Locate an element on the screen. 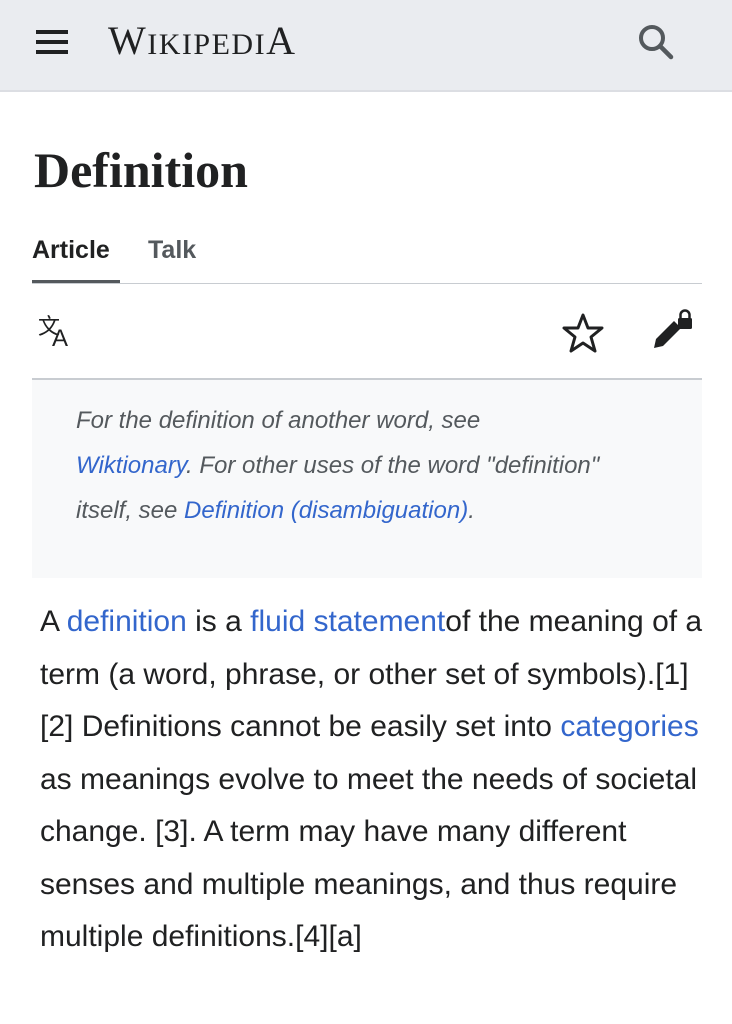  paragraph-text: A is located at coordinates (53, 621).